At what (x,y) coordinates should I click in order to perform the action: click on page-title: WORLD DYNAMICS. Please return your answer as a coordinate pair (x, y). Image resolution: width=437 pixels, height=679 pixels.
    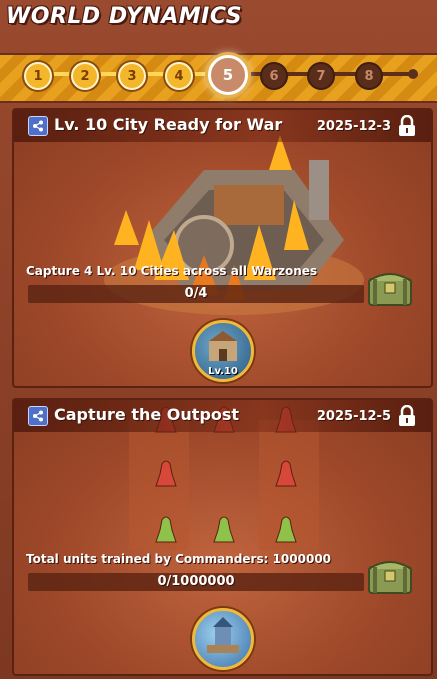
    Looking at the image, I should click on (124, 16).